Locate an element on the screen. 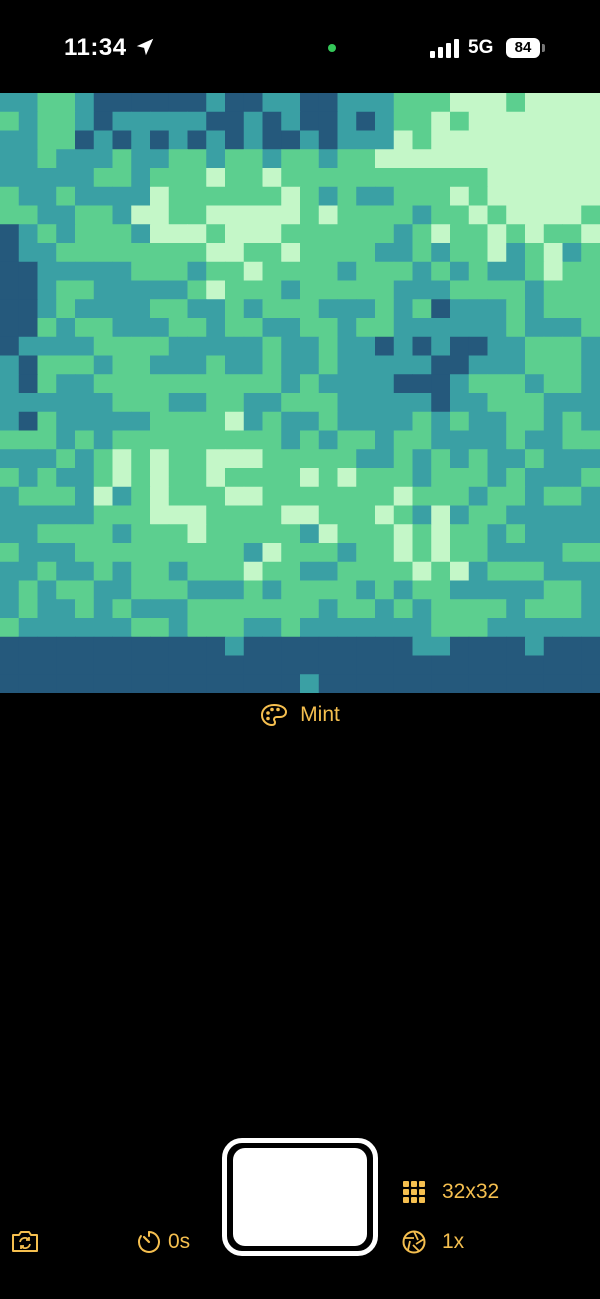  shutter-button is located at coordinates (300, 1197).